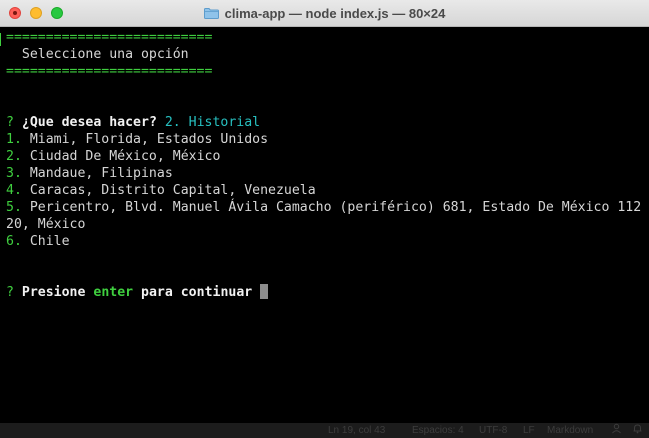  Describe the element at coordinates (637, 430) in the screenshot. I see `notifications-bell-icon` at that location.